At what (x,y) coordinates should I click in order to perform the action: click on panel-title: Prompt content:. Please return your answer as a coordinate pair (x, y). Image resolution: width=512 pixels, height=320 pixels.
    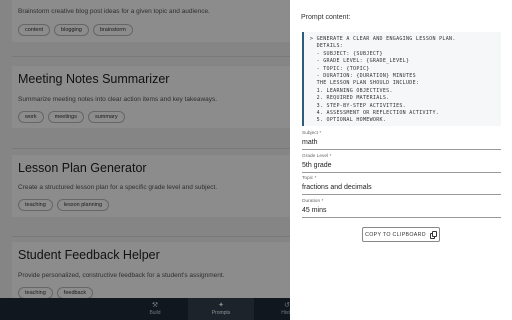
    Looking at the image, I should click on (326, 17).